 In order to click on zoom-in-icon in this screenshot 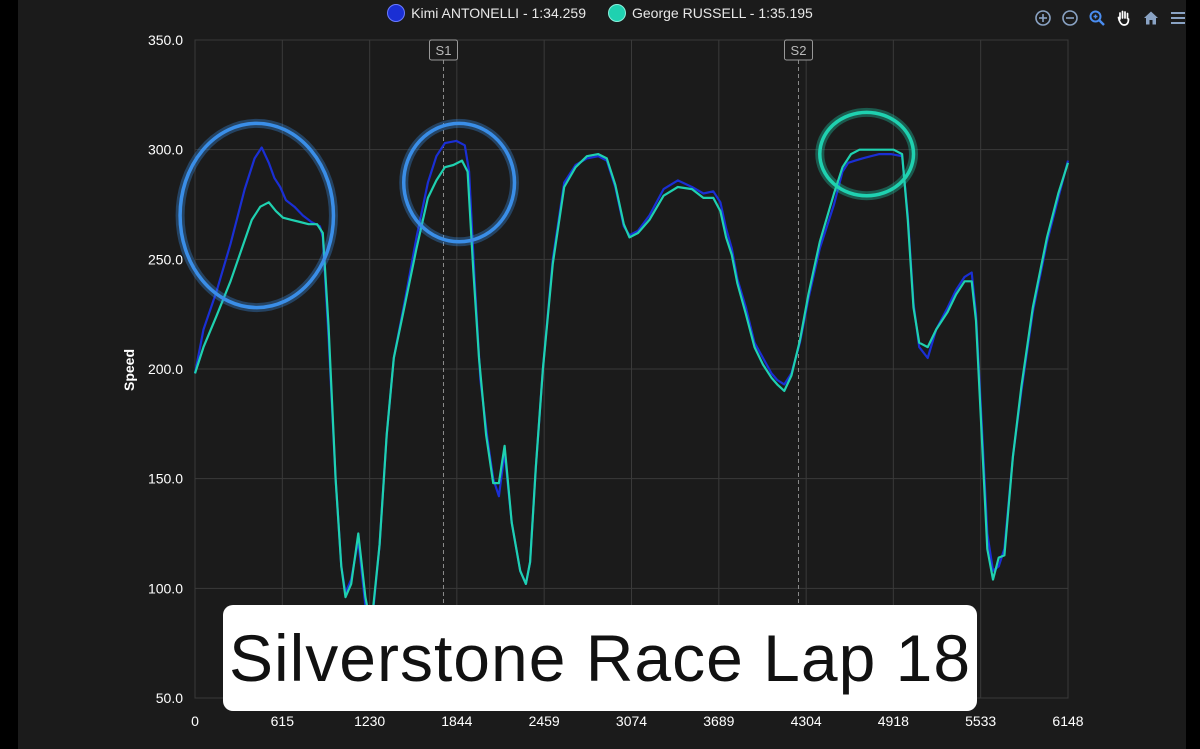, I will do `click(1043, 18)`.